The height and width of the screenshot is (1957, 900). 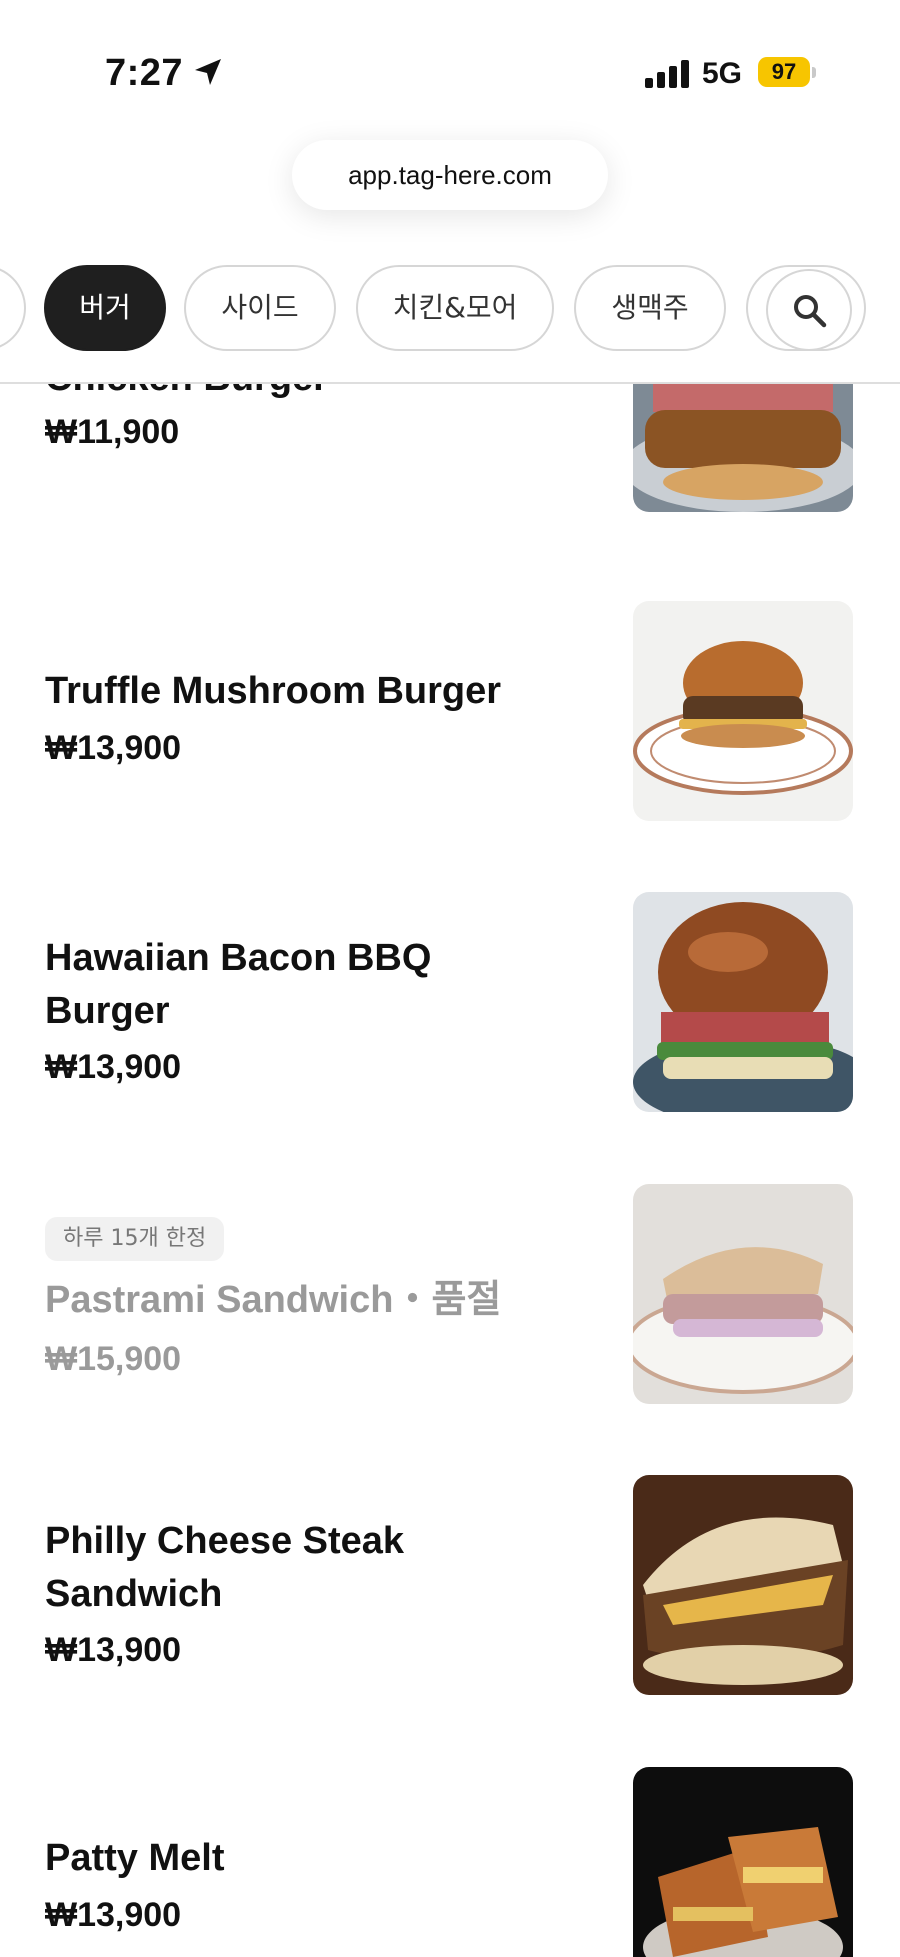 What do you see at coordinates (450, 1586) in the screenshot?
I see `menu-item-philly-cheese-steak: Philly Cheese Steak Sandwich ₩13,900` at bounding box center [450, 1586].